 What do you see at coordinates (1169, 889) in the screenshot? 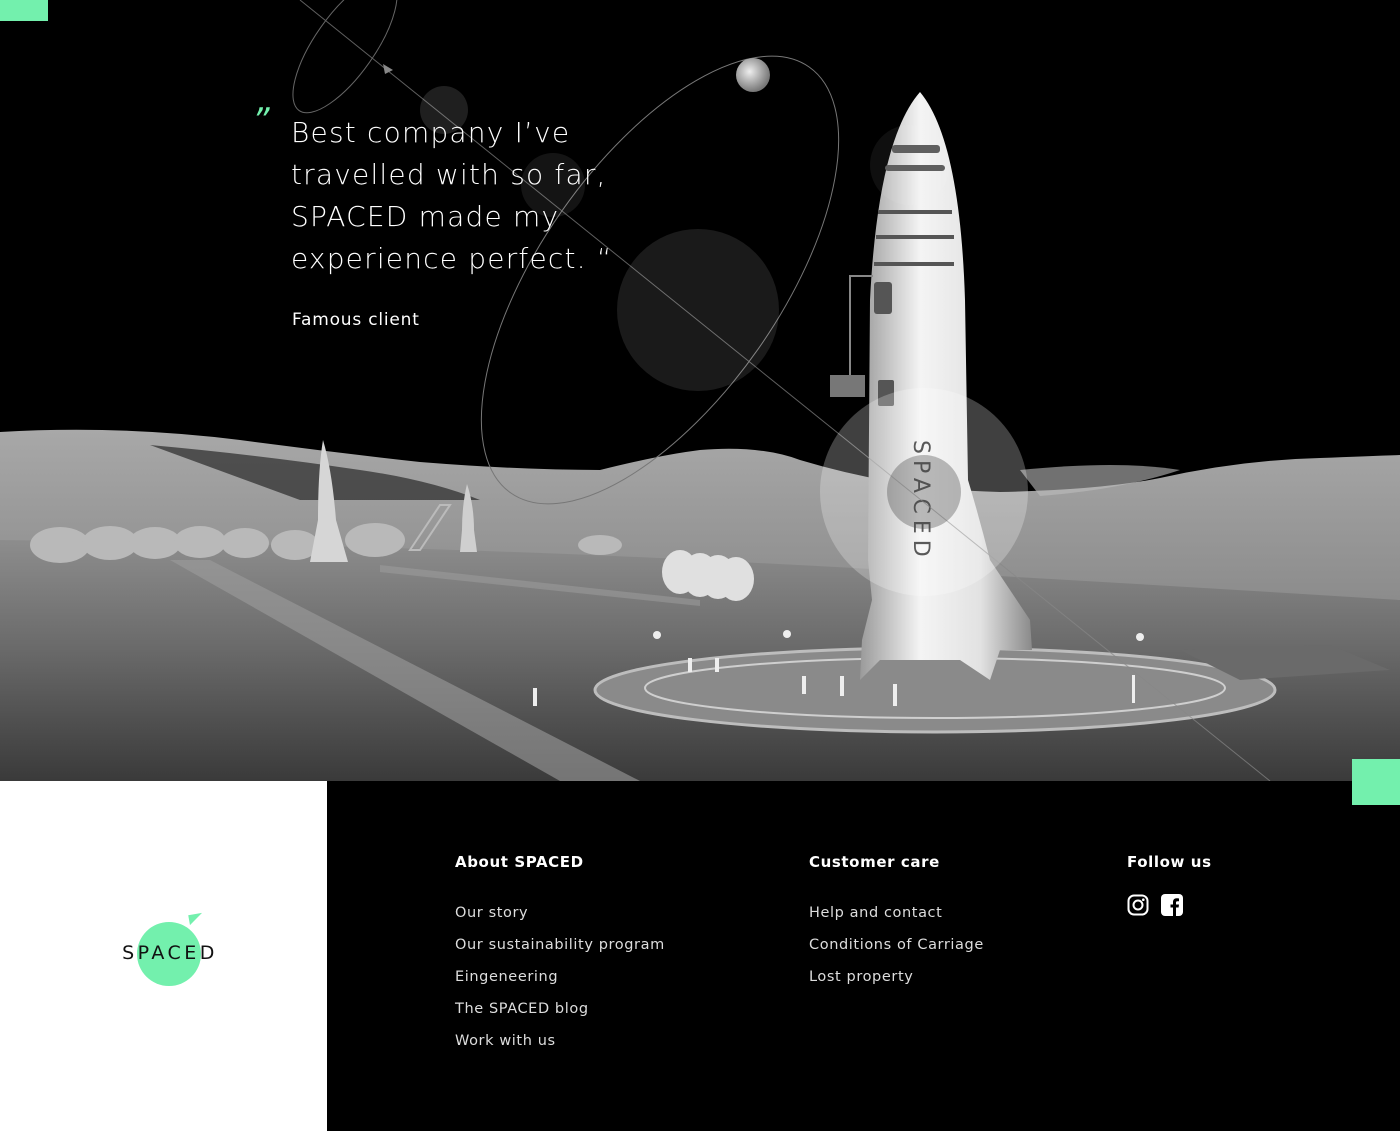
I see `footer-column-follow: Follow us` at bounding box center [1169, 889].